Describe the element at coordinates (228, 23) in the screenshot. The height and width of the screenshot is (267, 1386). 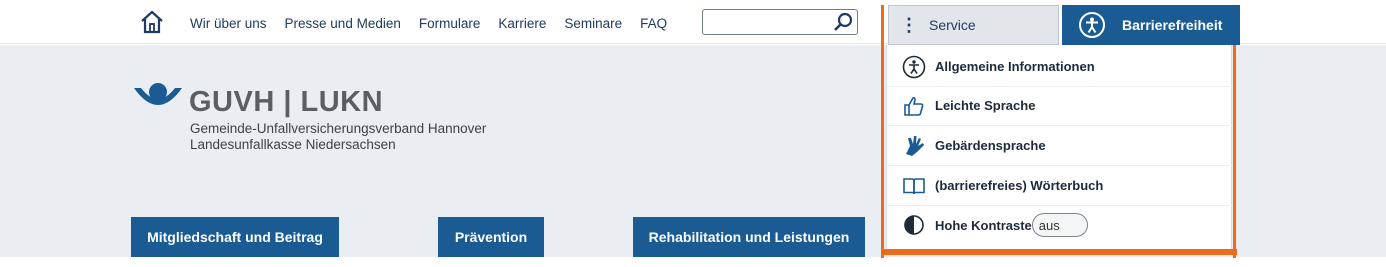
I see `nav-item-wir-ueber-uns: Wir über uns` at that location.